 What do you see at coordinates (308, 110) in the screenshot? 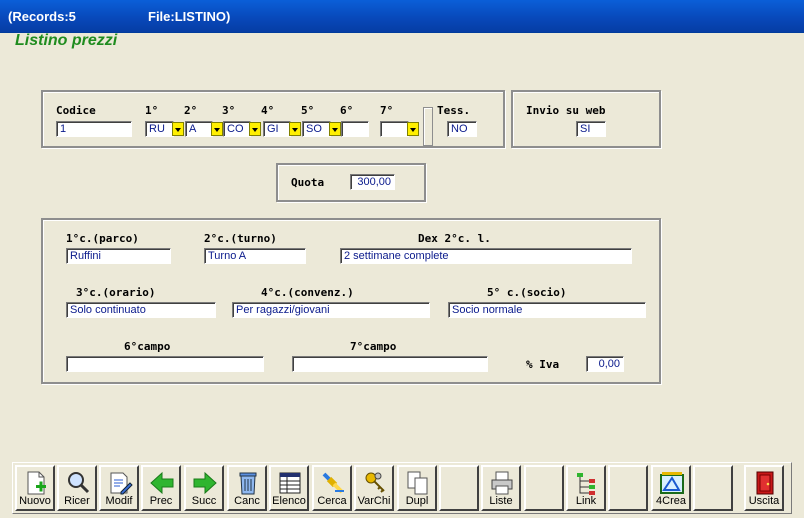
I see `slot-5-label: 5°` at bounding box center [308, 110].